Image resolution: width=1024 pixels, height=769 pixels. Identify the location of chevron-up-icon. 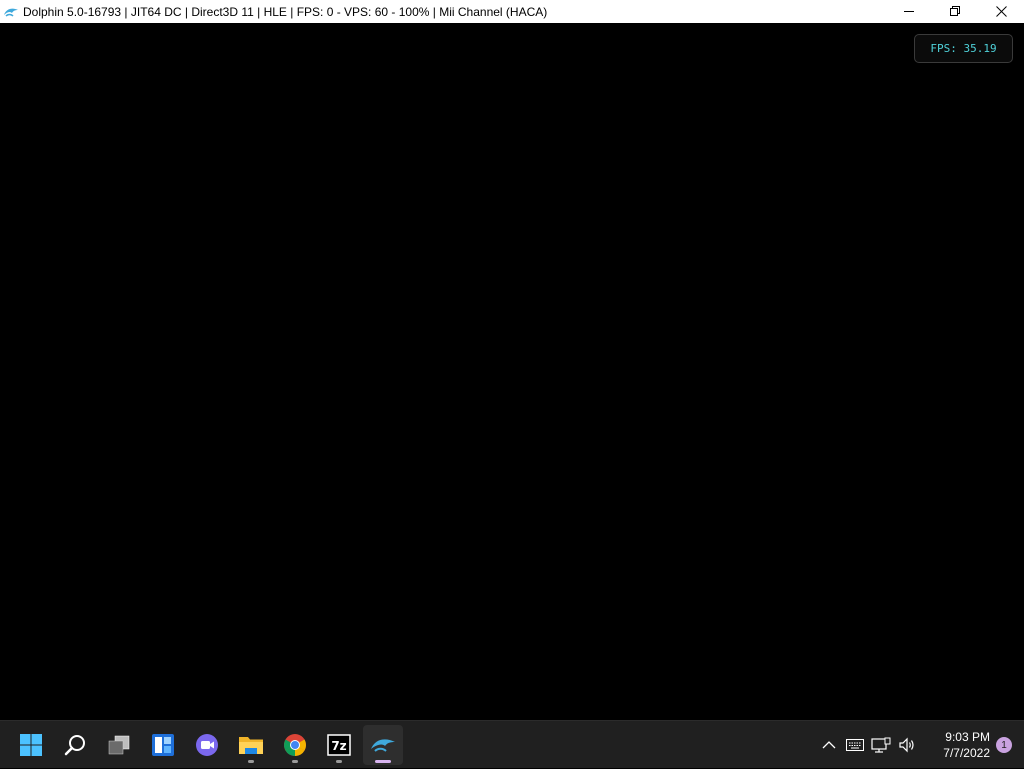
(829, 745).